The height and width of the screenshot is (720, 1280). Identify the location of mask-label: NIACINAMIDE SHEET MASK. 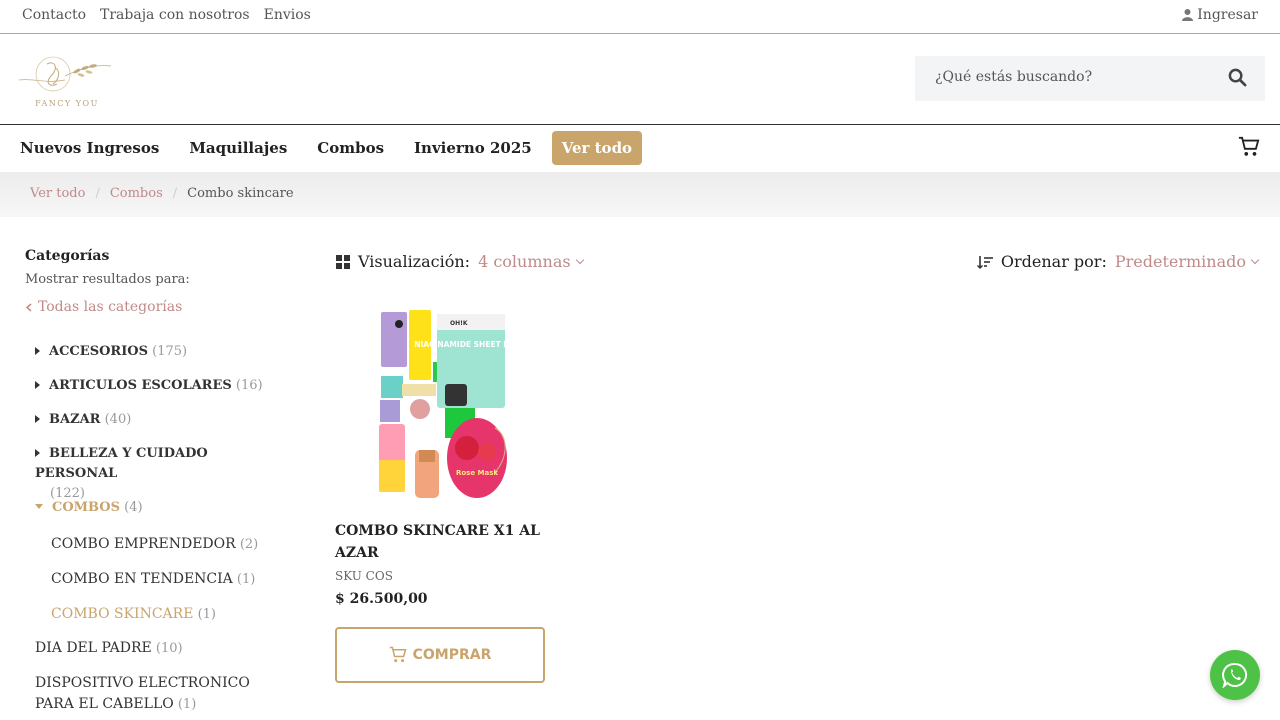
(471, 344).